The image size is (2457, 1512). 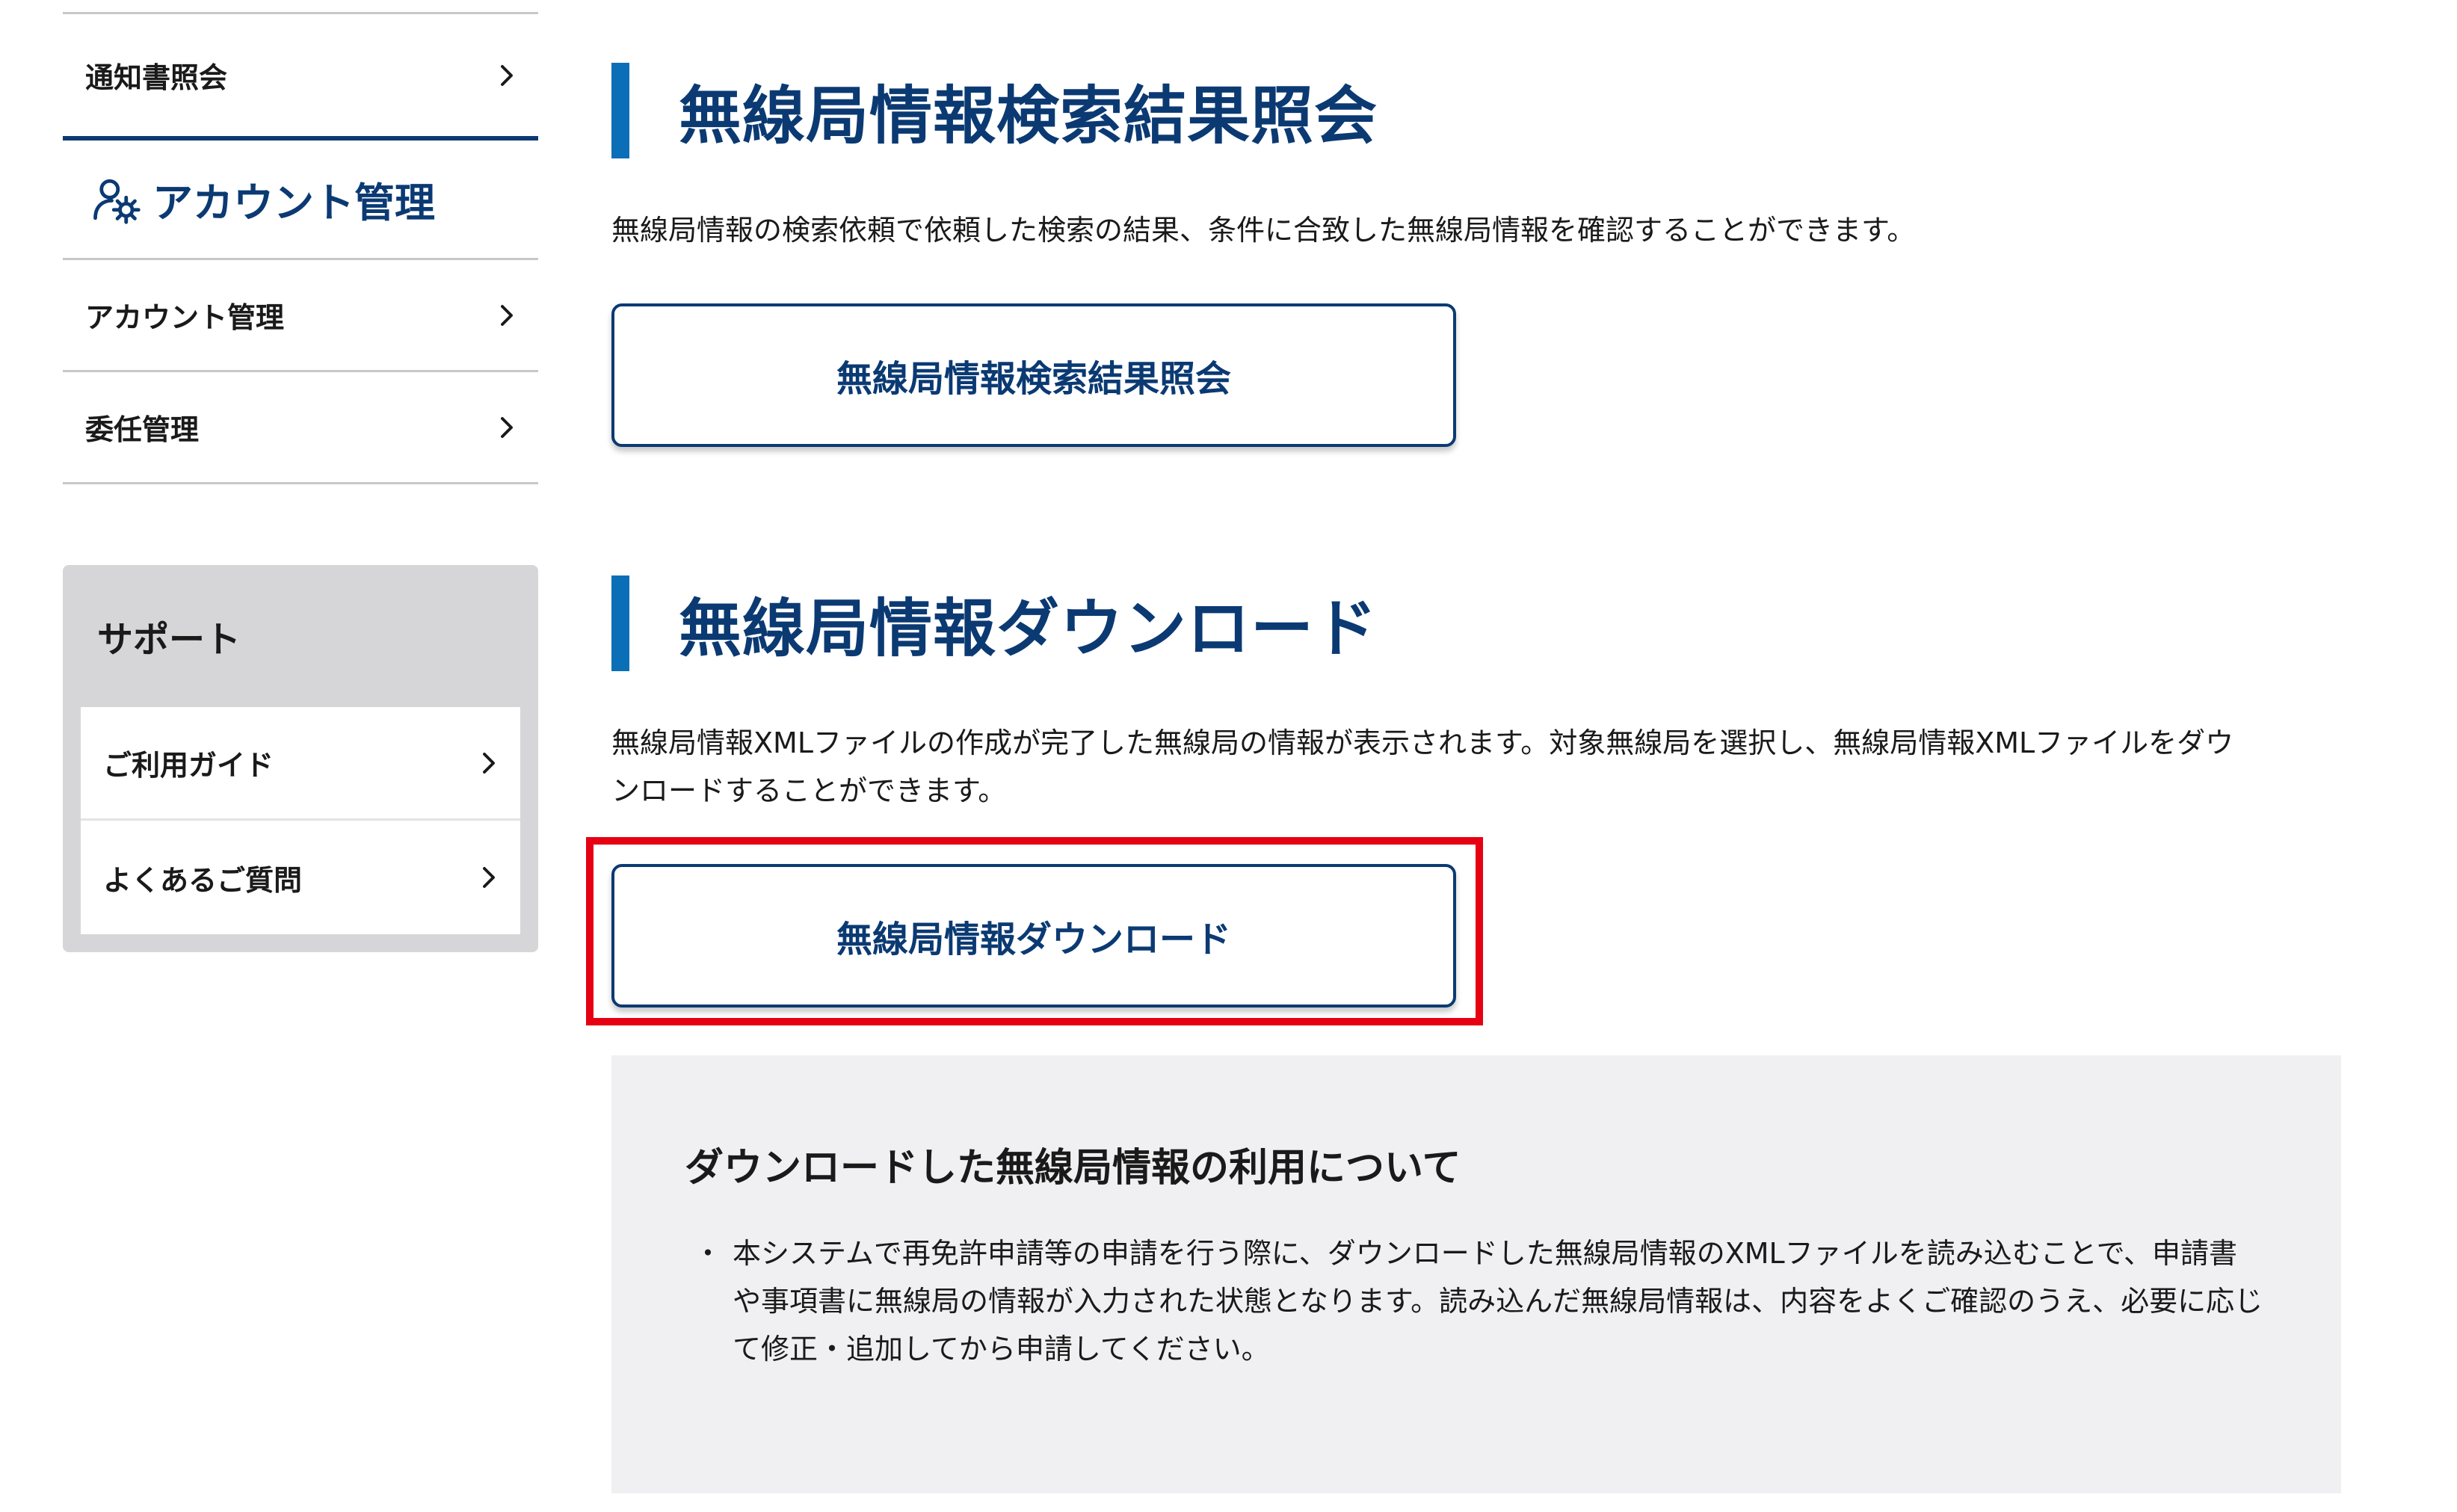 I want to click on support-list: ご利用ガイド よくあるご質問, so click(x=300, y=820).